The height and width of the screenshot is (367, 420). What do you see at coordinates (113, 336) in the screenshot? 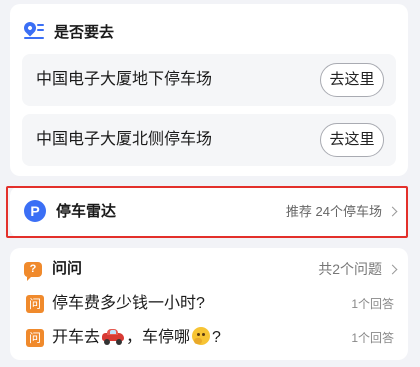
I see `car-emoji-icon` at bounding box center [113, 336].